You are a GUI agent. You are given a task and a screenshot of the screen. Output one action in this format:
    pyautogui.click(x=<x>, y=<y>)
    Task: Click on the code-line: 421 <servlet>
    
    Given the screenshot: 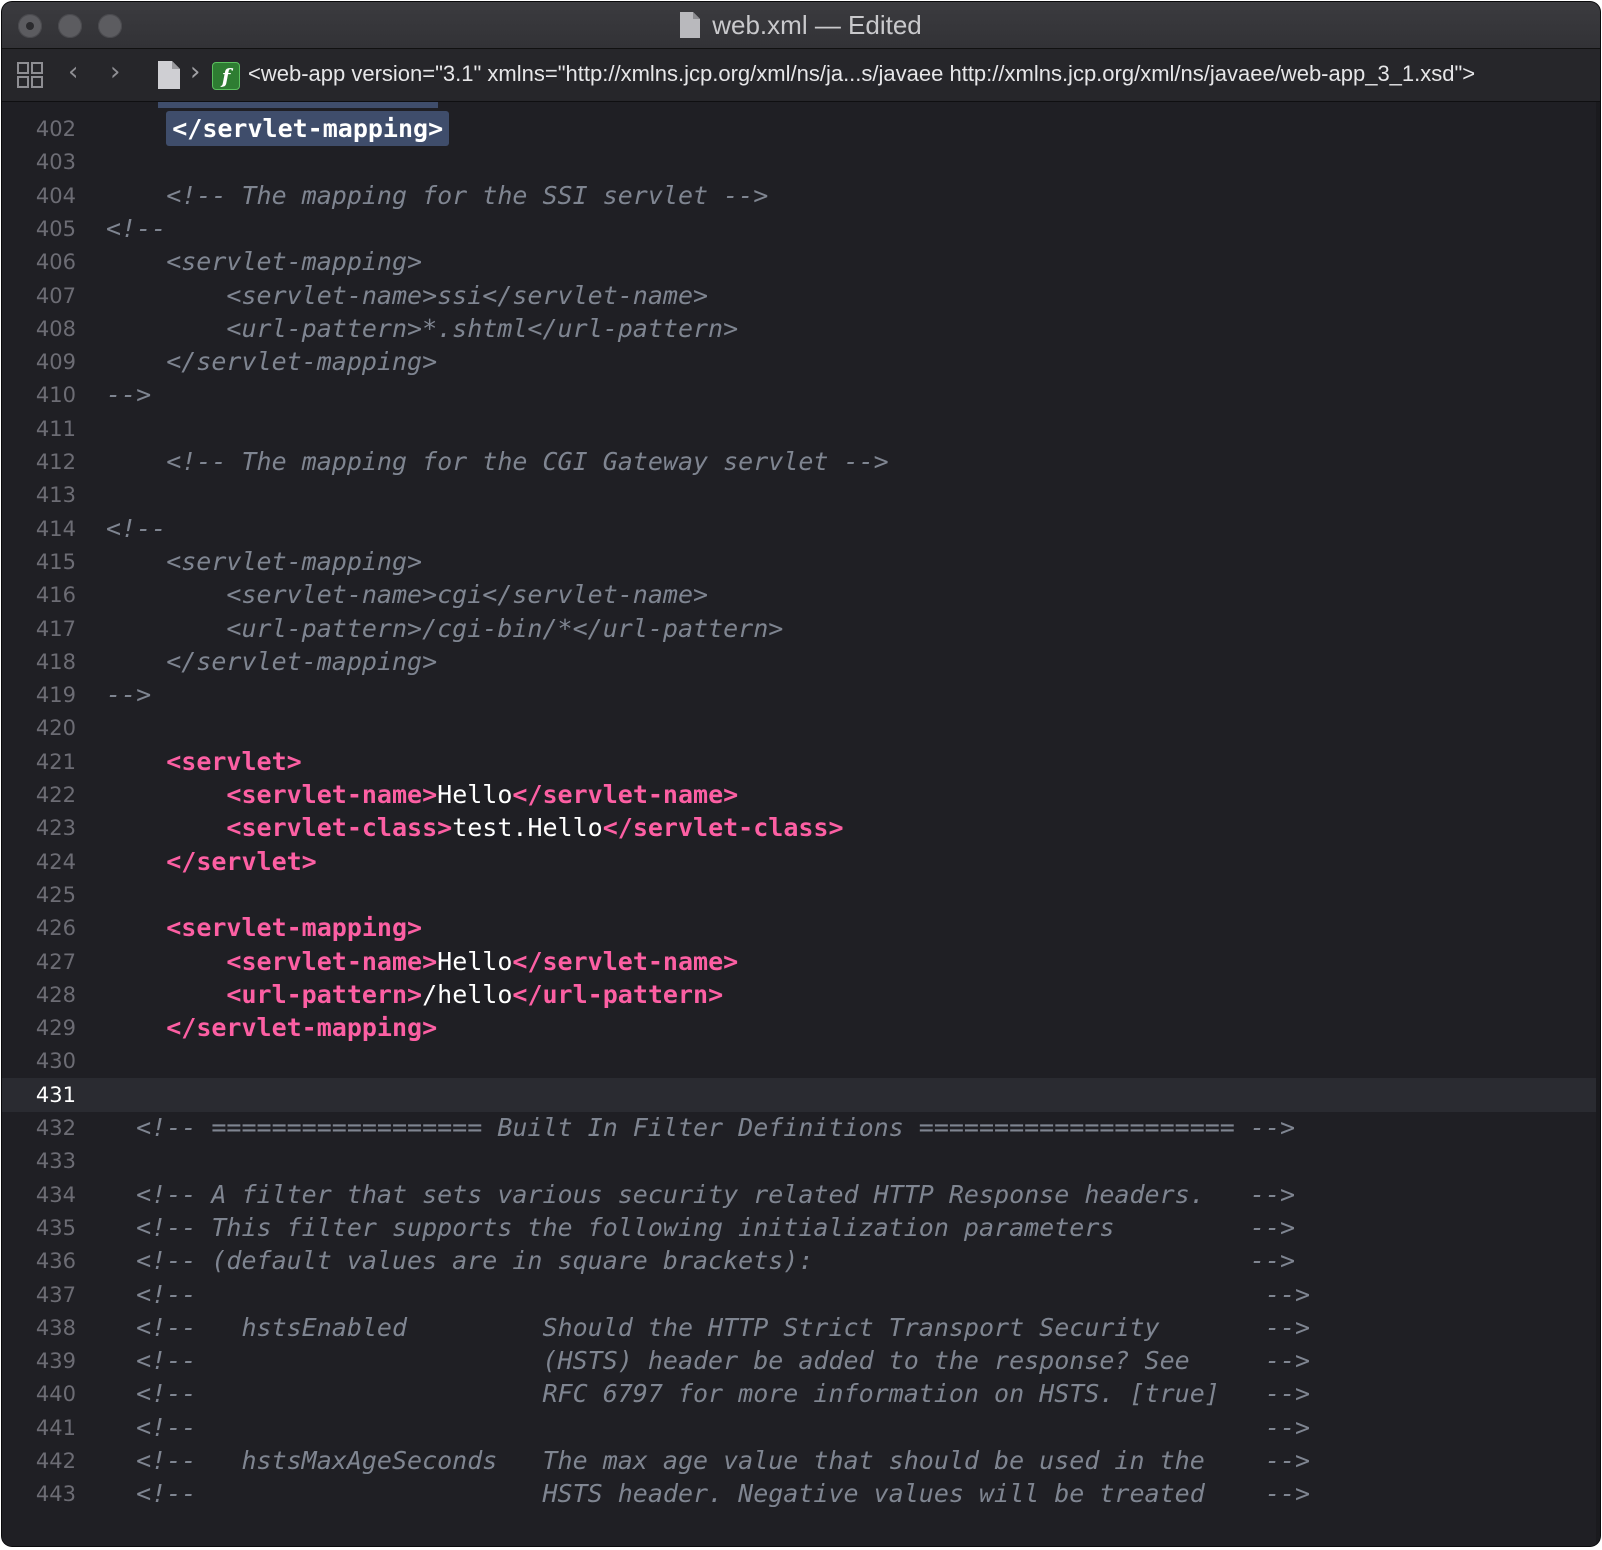 What is the action you would take?
    pyautogui.click(x=801, y=762)
    